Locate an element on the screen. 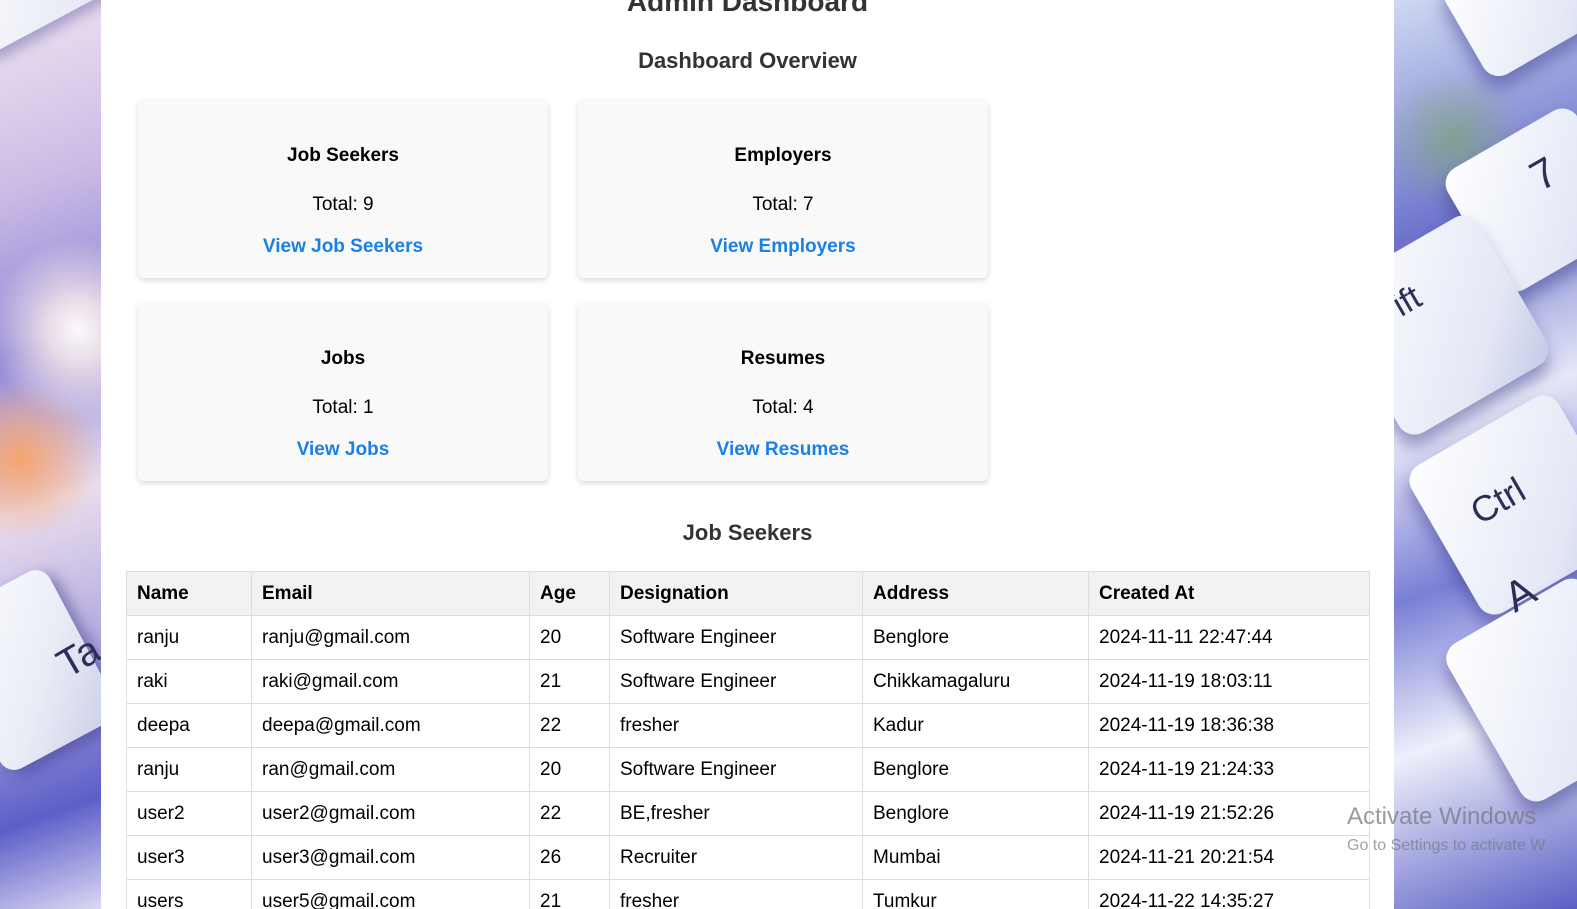  view-job-seekers-link: View Job Seekers is located at coordinates (343, 247).